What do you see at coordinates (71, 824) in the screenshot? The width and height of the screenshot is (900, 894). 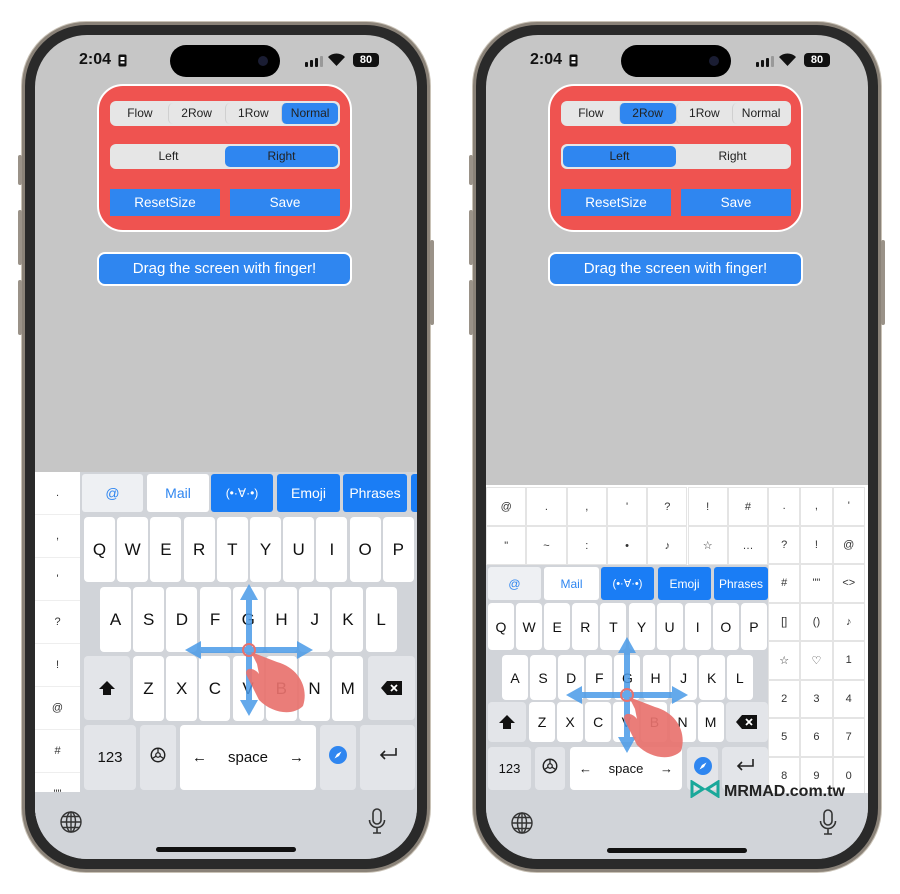 I see `globe-button` at bounding box center [71, 824].